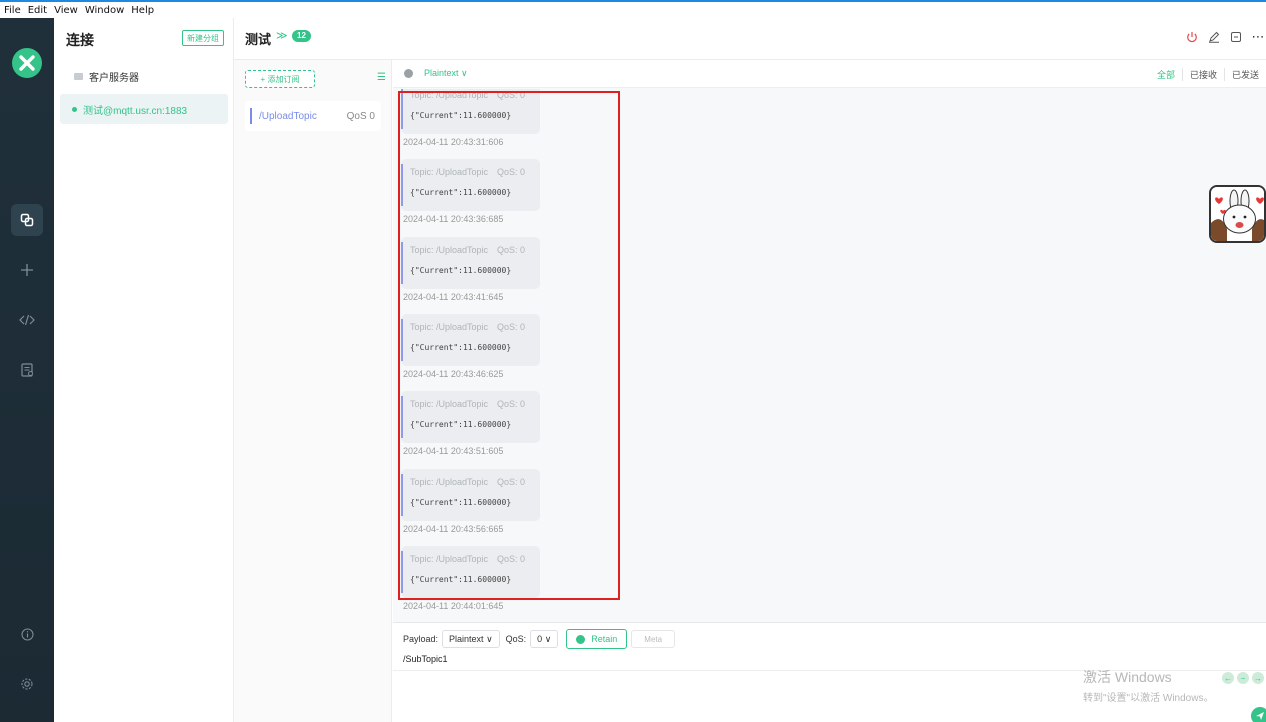 This screenshot has width=1266, height=722. What do you see at coordinates (1202, 74) in the screenshot?
I see `tab-received: 已接收` at bounding box center [1202, 74].